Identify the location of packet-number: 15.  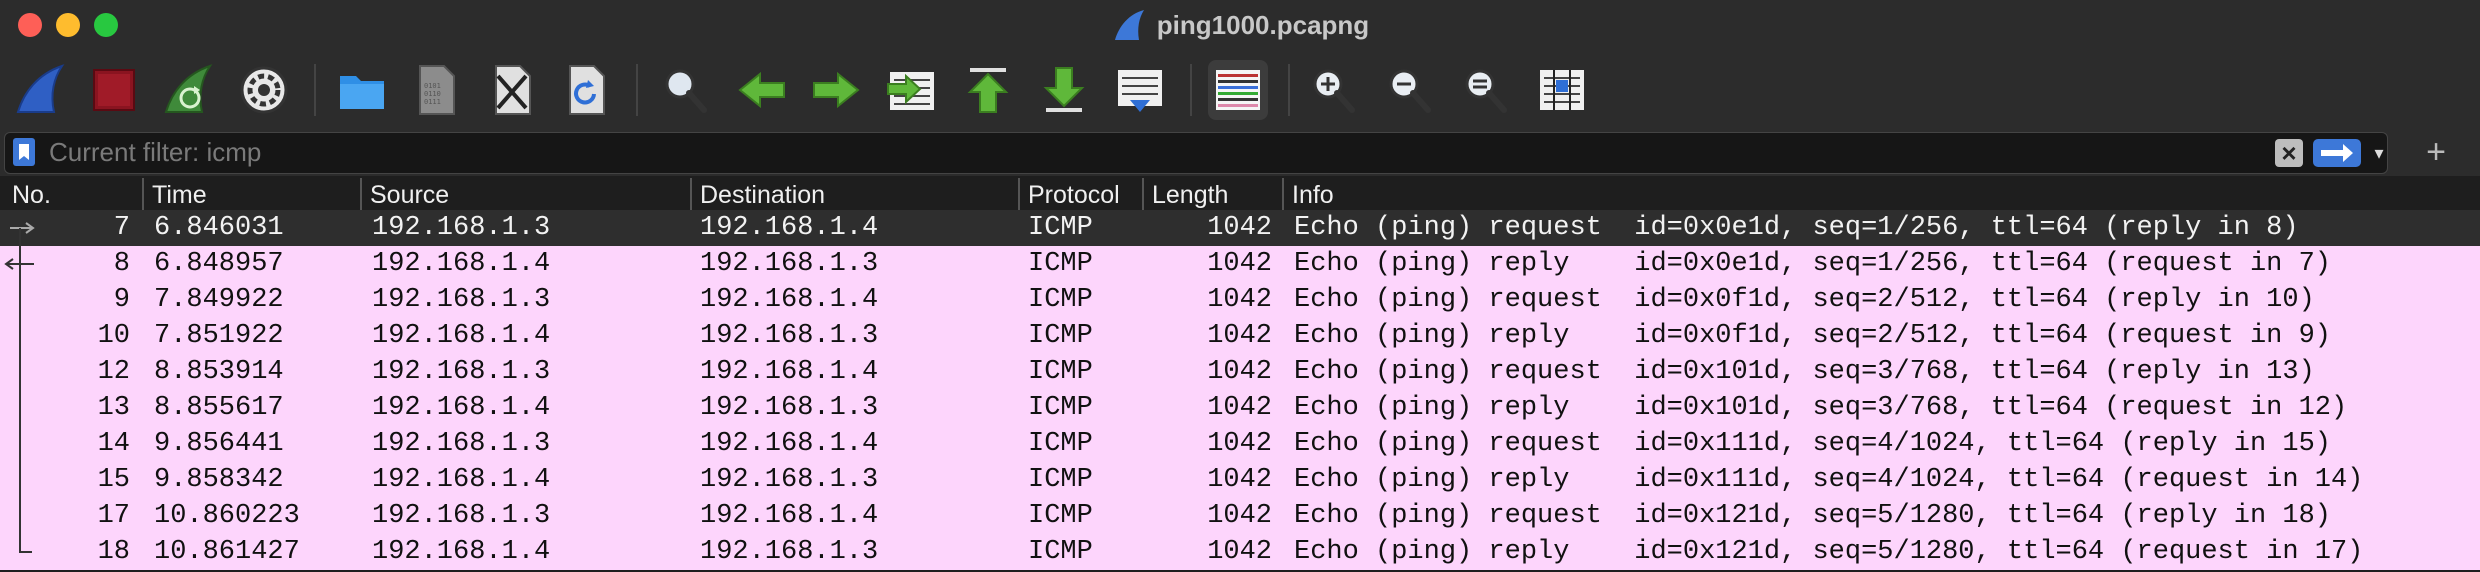
(113, 480).